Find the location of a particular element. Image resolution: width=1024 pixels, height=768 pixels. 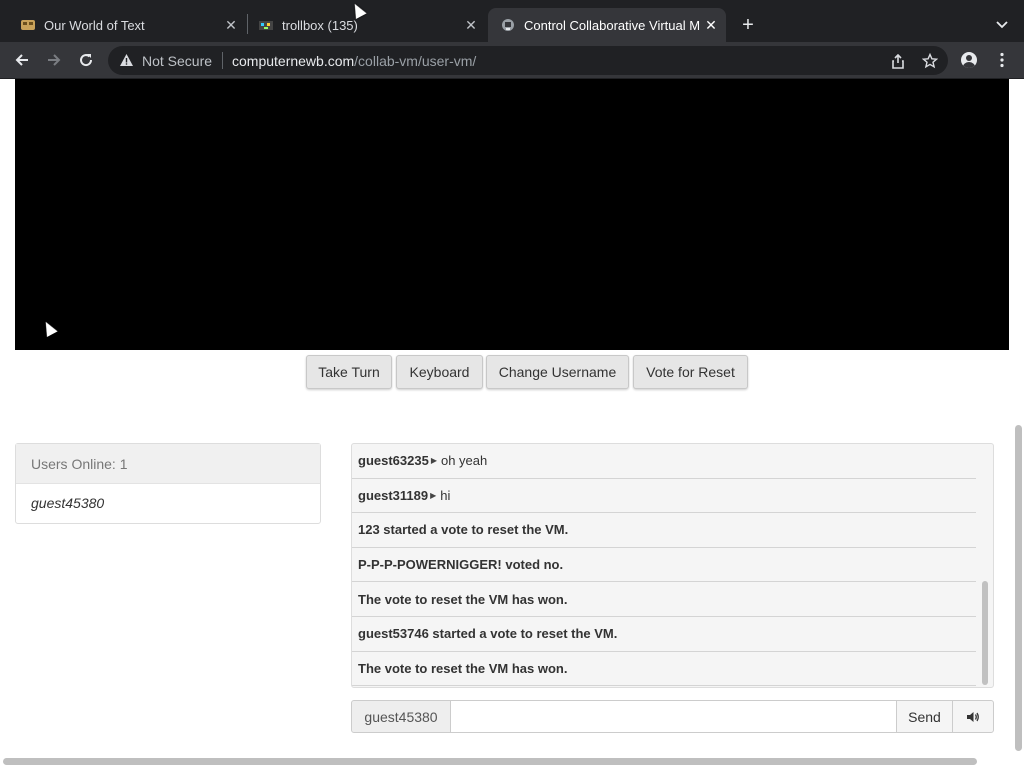

tab-our-world-of-text: Our World of Text ✕ is located at coordinates (123, 25).